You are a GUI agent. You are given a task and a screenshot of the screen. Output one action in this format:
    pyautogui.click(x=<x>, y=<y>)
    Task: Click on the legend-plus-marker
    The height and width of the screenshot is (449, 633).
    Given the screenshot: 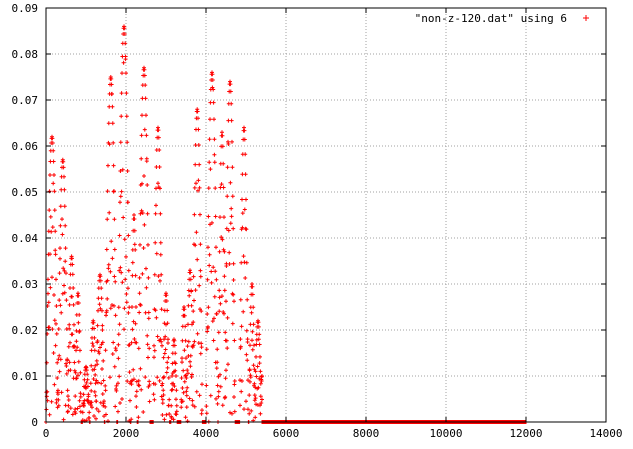 What is the action you would take?
    pyautogui.click(x=586, y=18)
    